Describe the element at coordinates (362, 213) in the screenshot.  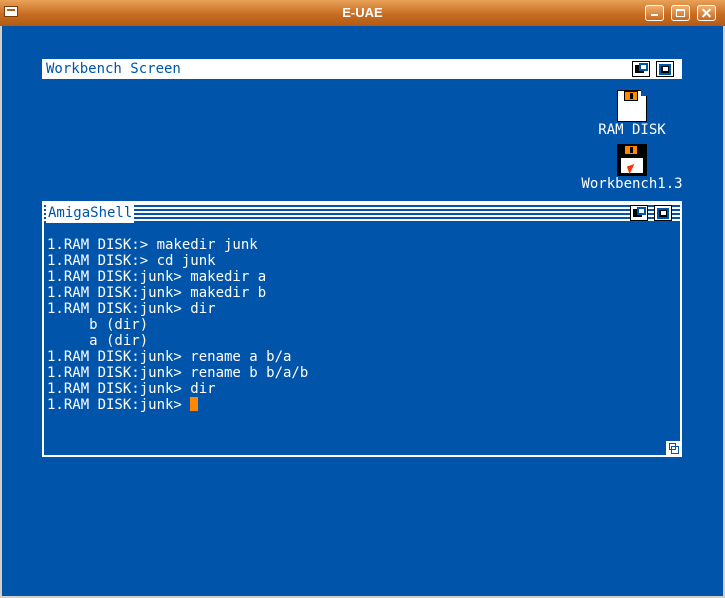
I see `shell-title-bar: AmigaShell` at that location.